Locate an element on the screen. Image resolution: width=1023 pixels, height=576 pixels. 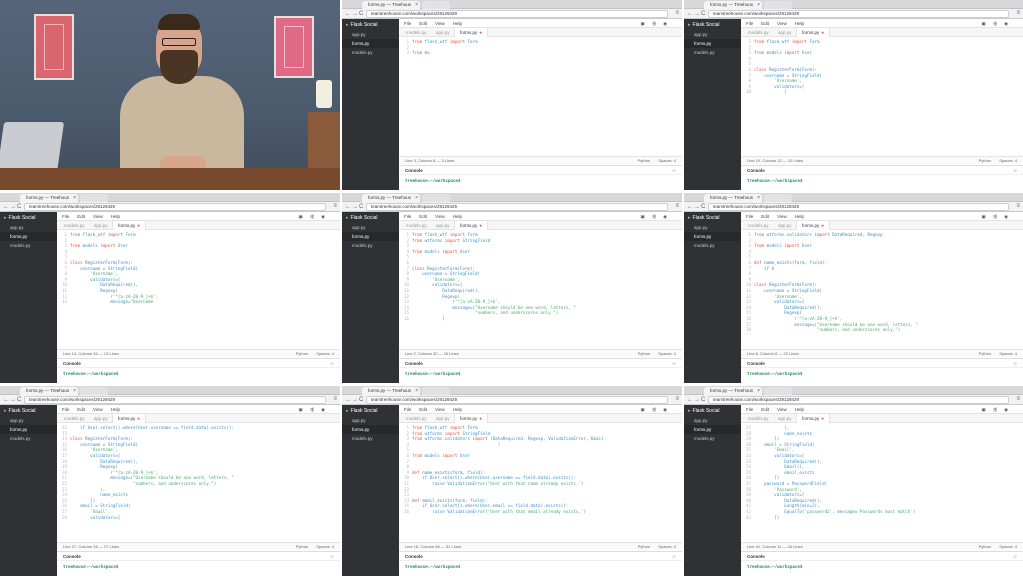
code-editor: 1 from flask_wtf import Form 2 3 from mo is located at coordinates (540, 89).